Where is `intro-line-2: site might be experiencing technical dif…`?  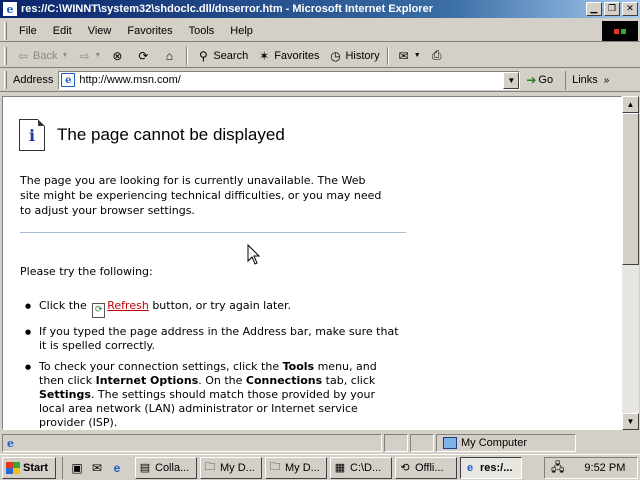
intro-line-2: site might be experiencing technical dif… is located at coordinates (201, 195).